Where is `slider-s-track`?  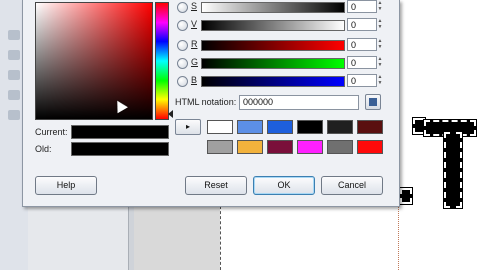
slider-s-track is located at coordinates (273, 7).